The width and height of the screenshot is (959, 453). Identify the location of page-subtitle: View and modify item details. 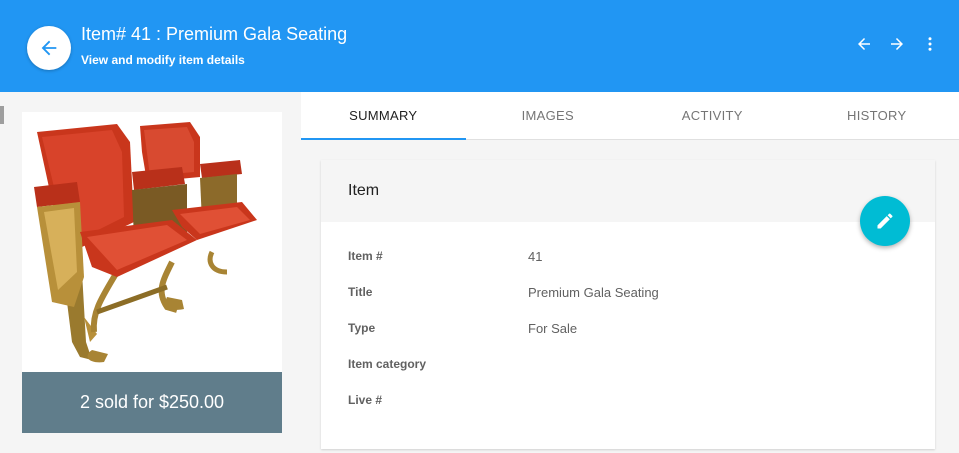
(163, 60).